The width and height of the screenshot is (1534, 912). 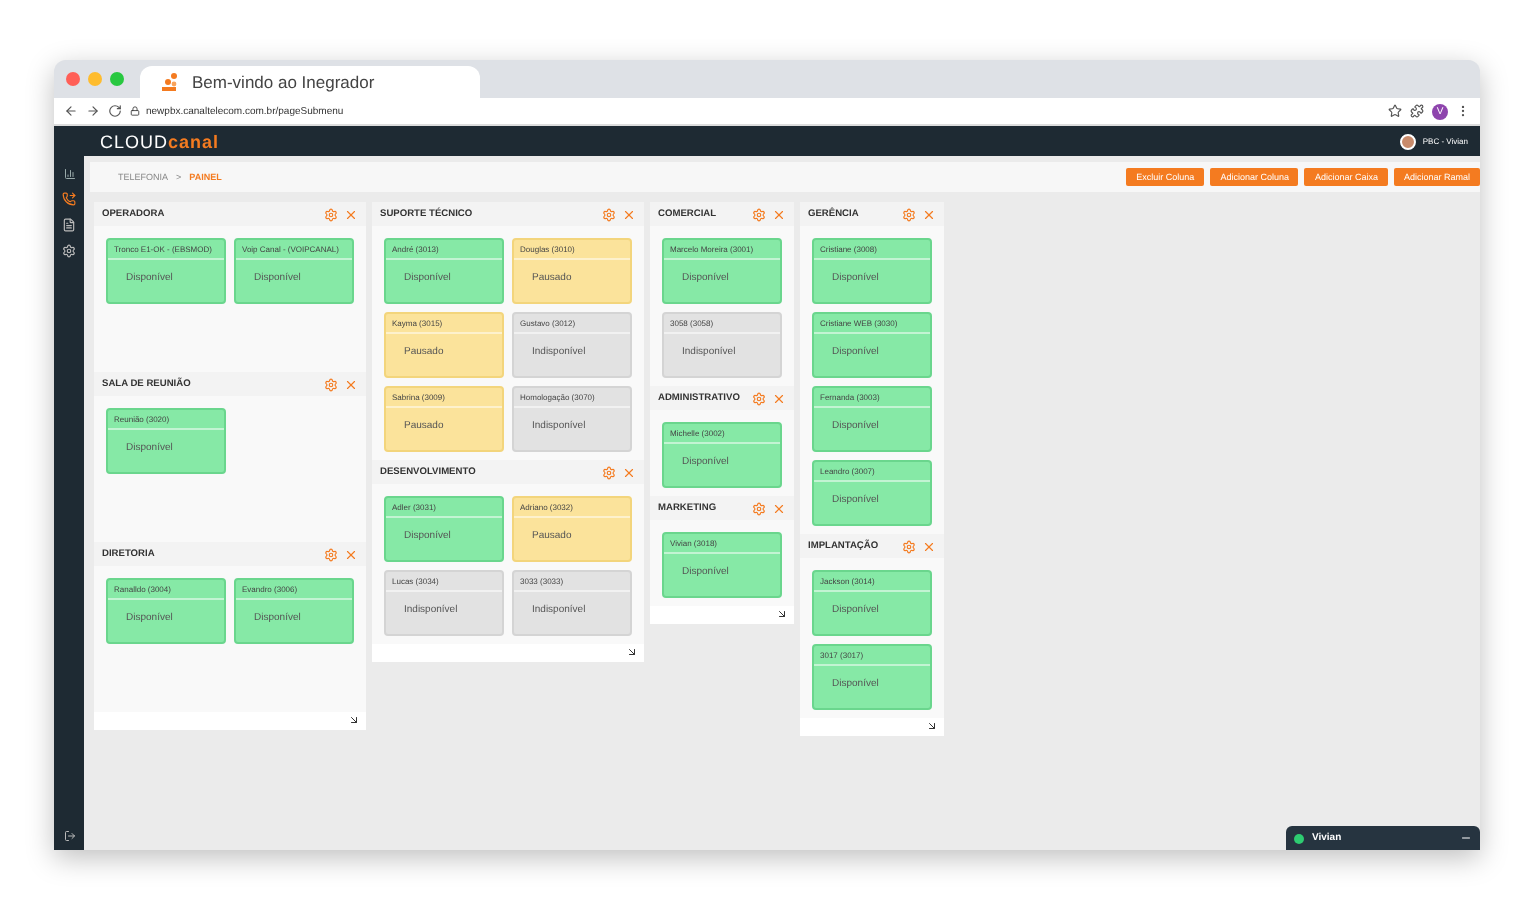 What do you see at coordinates (1463, 111) in the screenshot?
I see `menu-icon` at bounding box center [1463, 111].